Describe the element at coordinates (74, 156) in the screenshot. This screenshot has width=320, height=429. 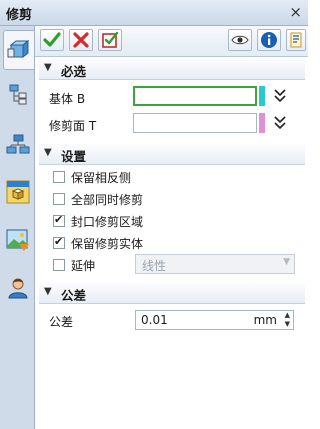
I see `settings-section-title: 设置` at that location.